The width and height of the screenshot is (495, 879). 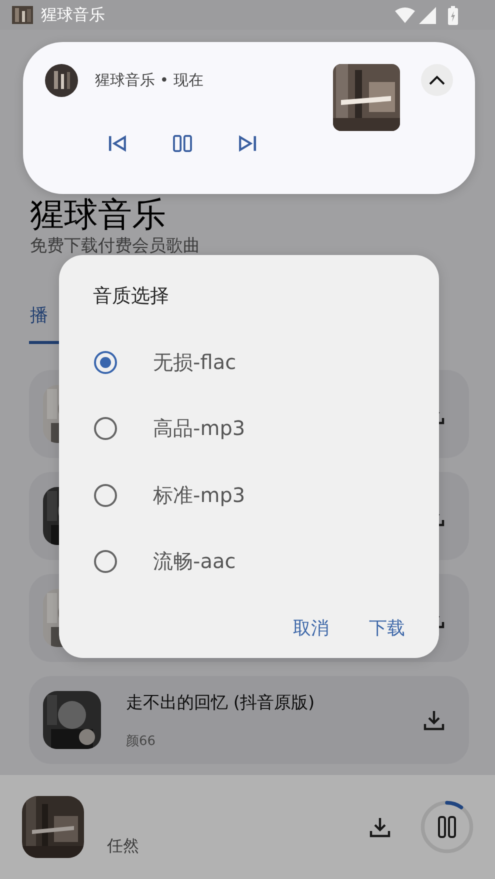 I want to click on battery-icon, so click(x=453, y=15).